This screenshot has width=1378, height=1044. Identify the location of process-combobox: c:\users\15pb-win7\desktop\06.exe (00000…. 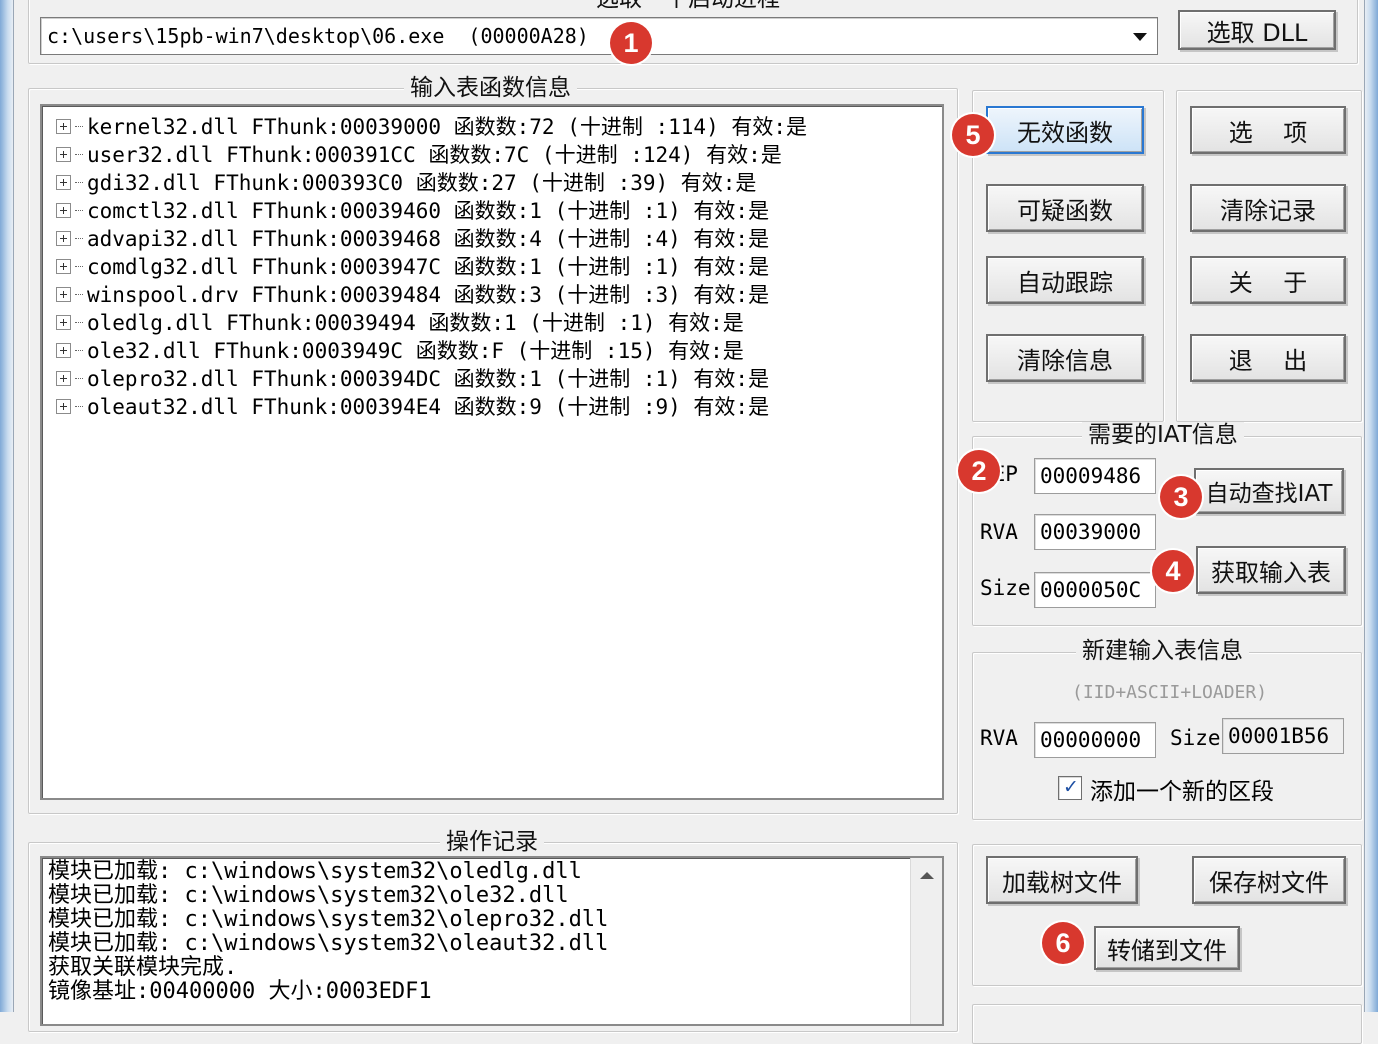
(599, 36).